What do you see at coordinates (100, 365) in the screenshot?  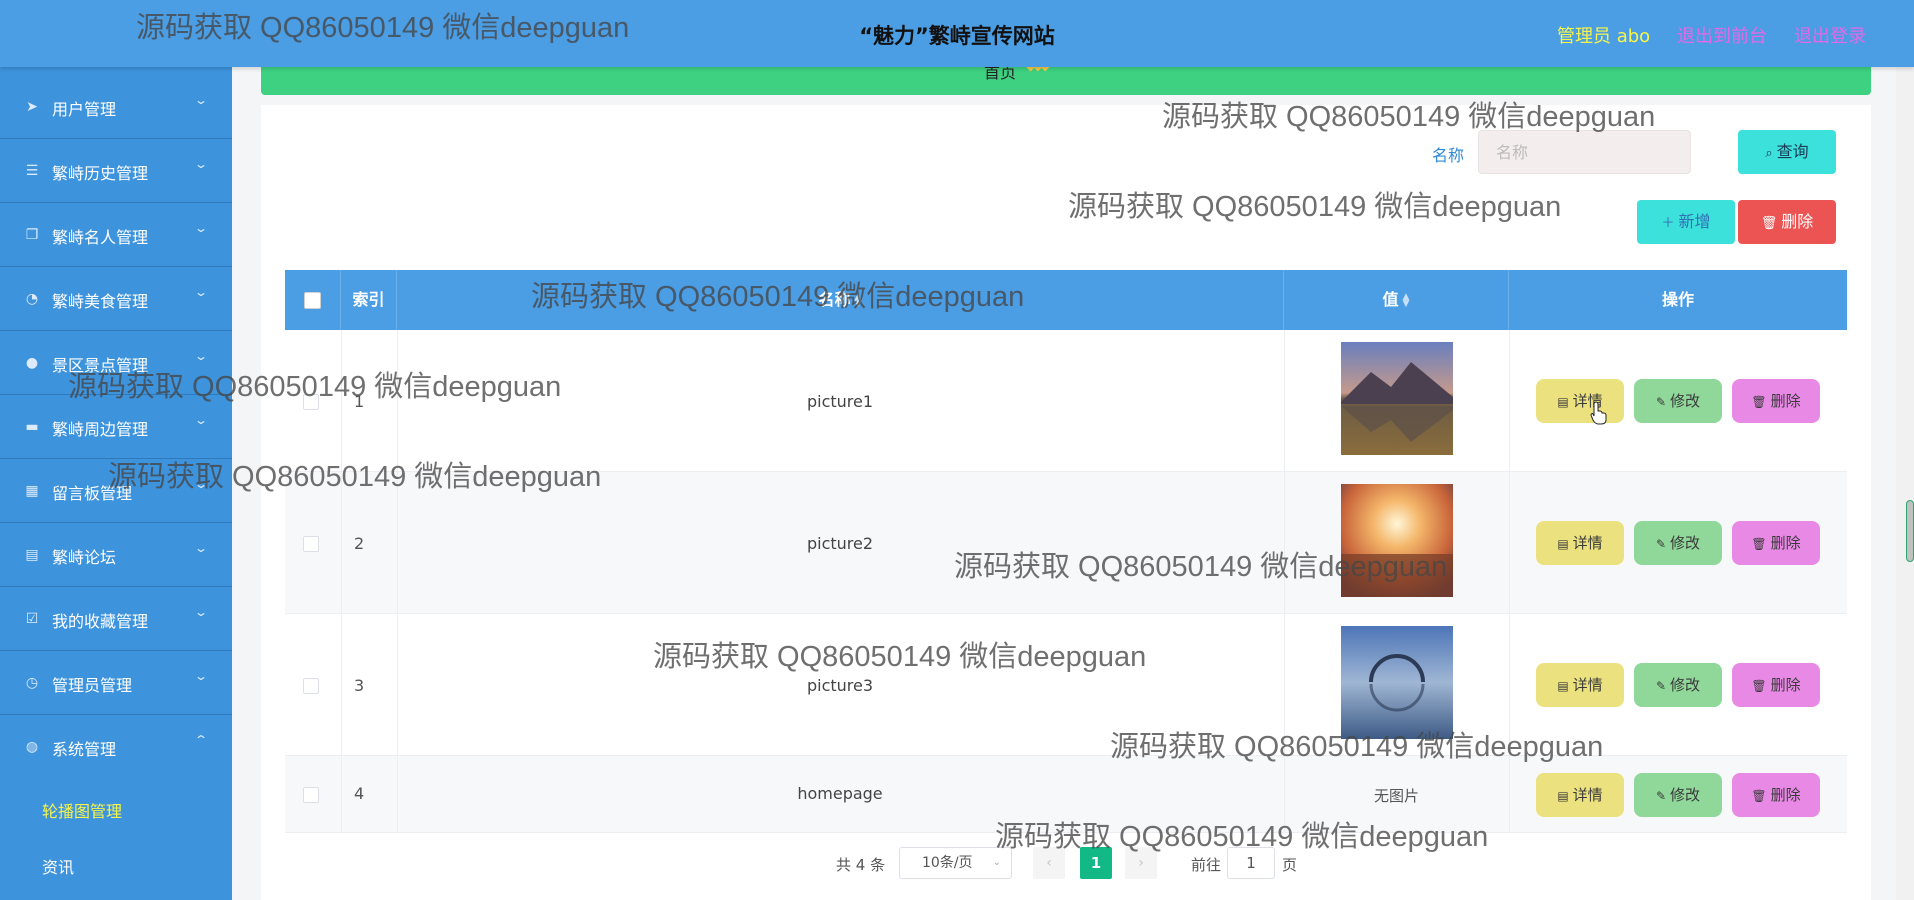 I see `sidebar-item-label: 景区景点管理` at bounding box center [100, 365].